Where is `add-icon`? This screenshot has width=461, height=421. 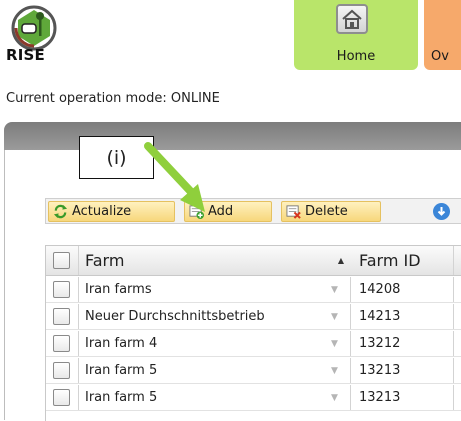
add-icon is located at coordinates (196, 212).